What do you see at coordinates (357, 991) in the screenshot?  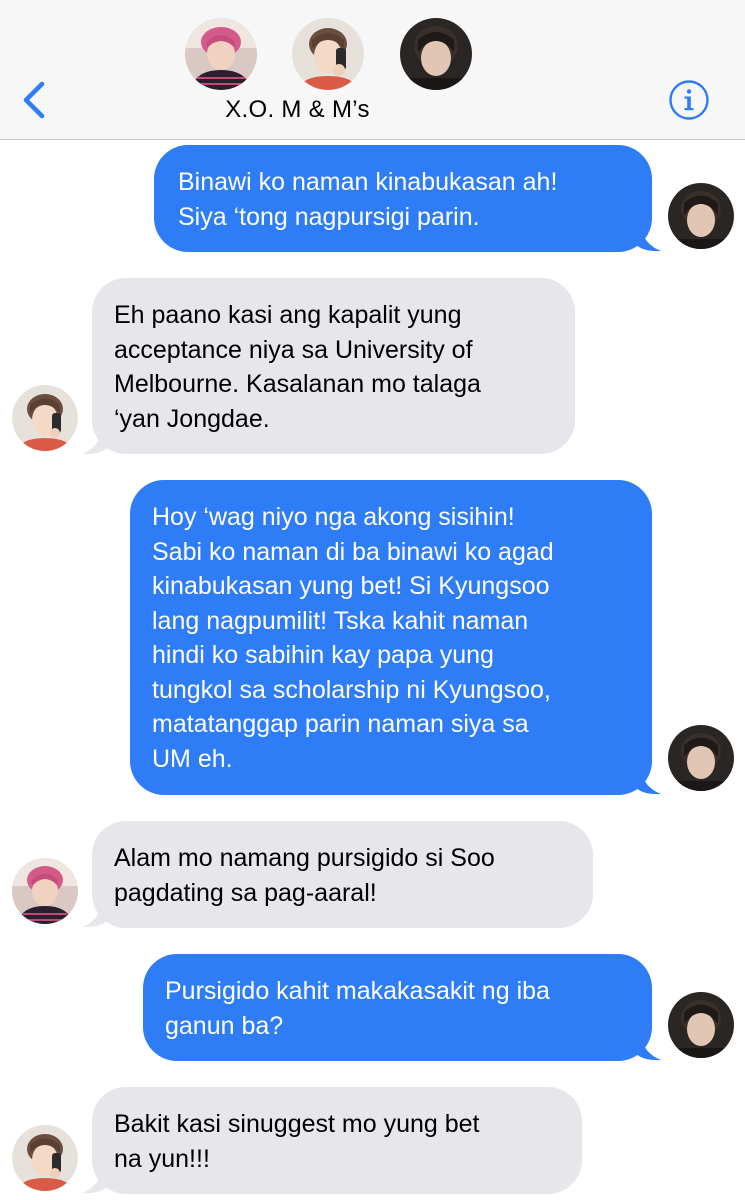 I see `message-line: Pursigido kahit makakasakit ng iba` at bounding box center [357, 991].